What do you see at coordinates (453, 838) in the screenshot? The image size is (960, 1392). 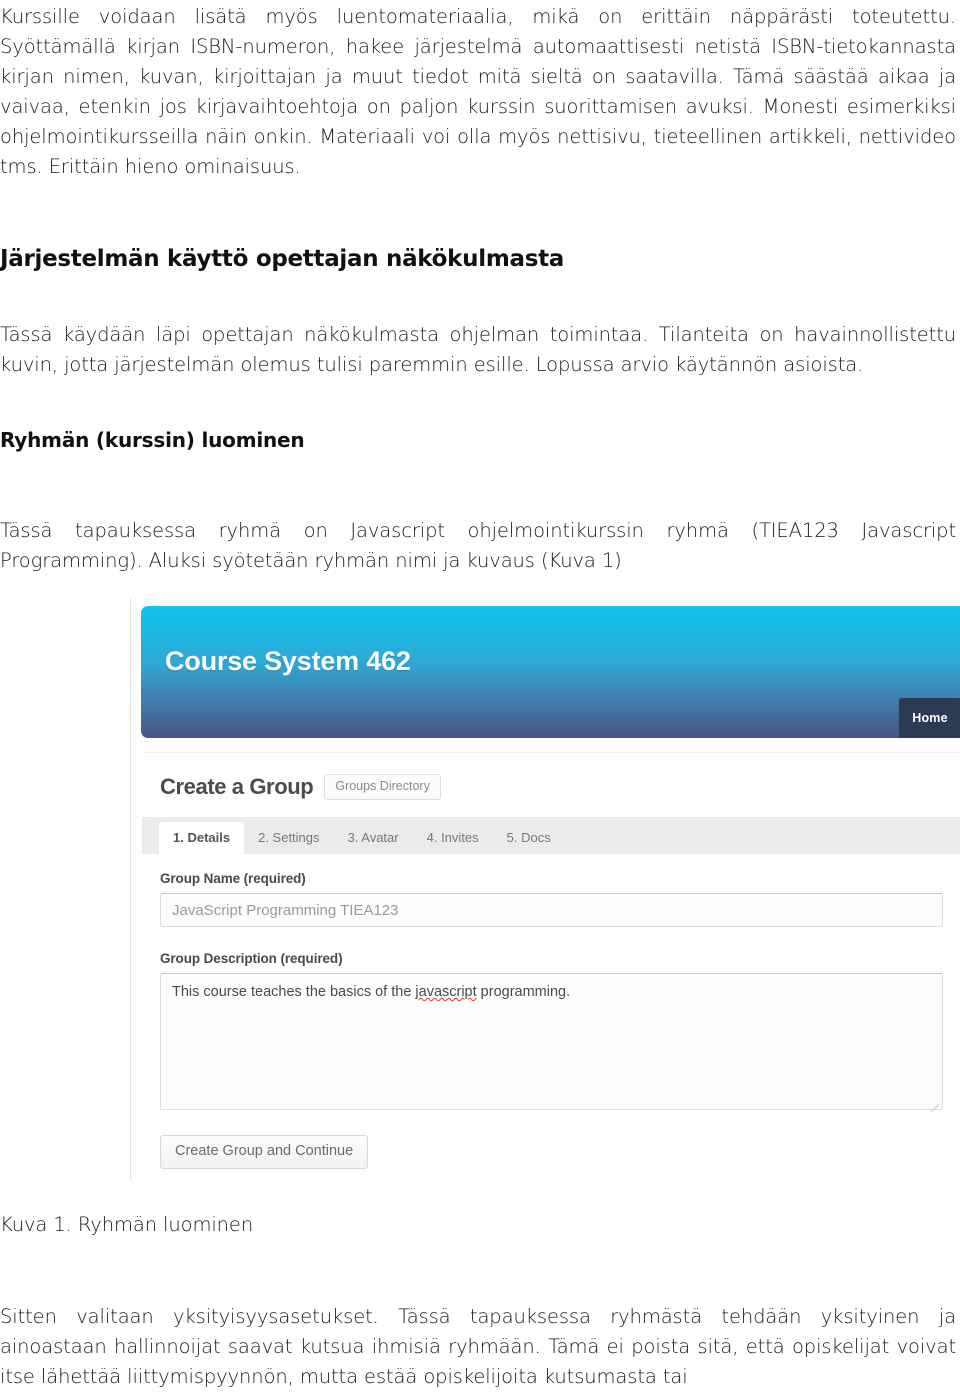 I see `tab-invites: 4. Invites` at bounding box center [453, 838].